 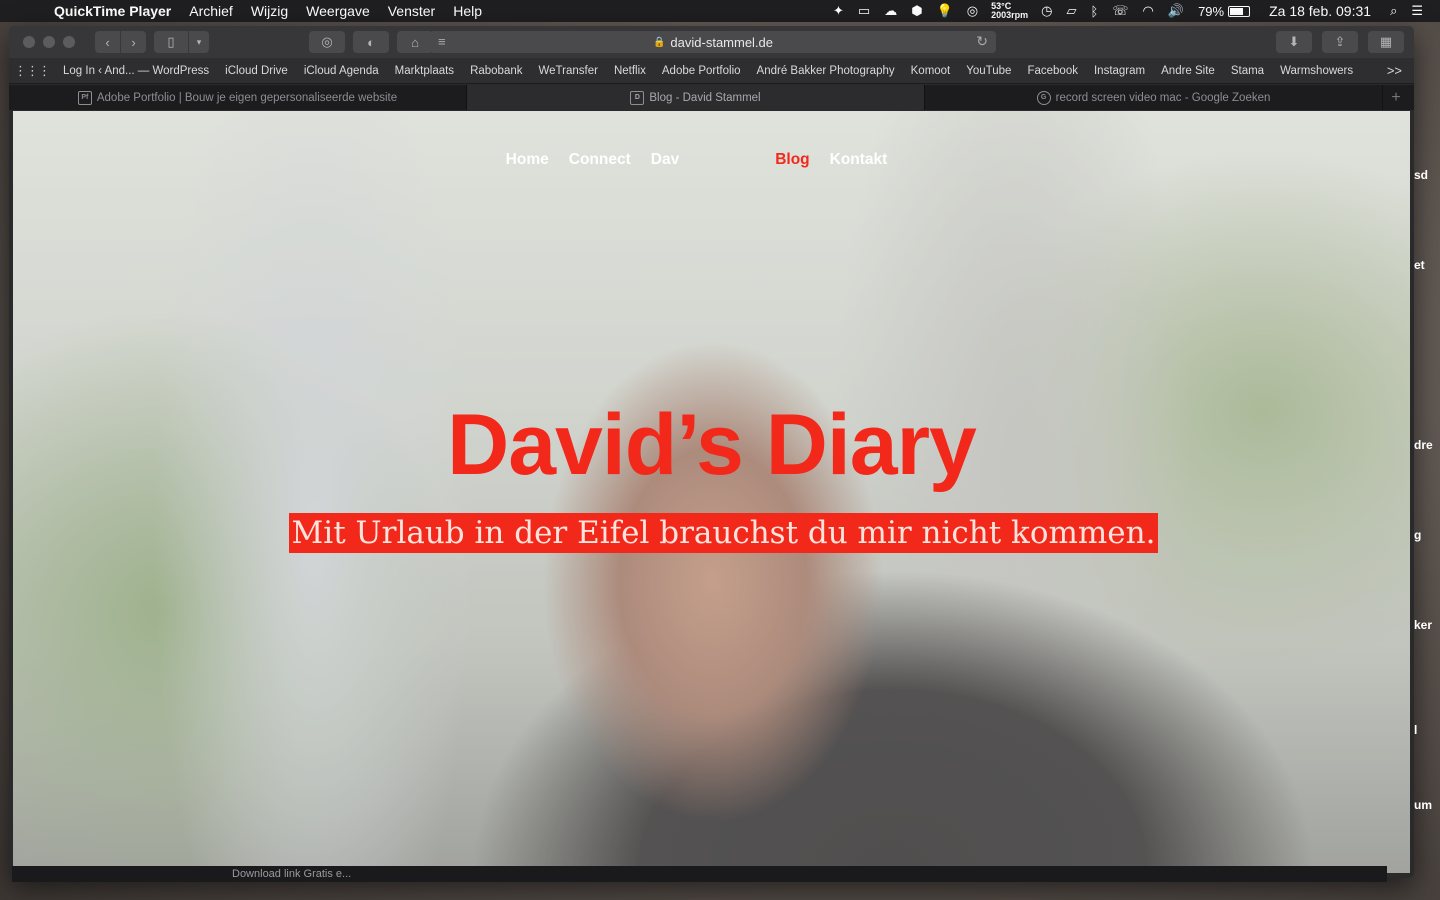 I want to click on bookmark-item: Instagram, so click(x=1119, y=71).